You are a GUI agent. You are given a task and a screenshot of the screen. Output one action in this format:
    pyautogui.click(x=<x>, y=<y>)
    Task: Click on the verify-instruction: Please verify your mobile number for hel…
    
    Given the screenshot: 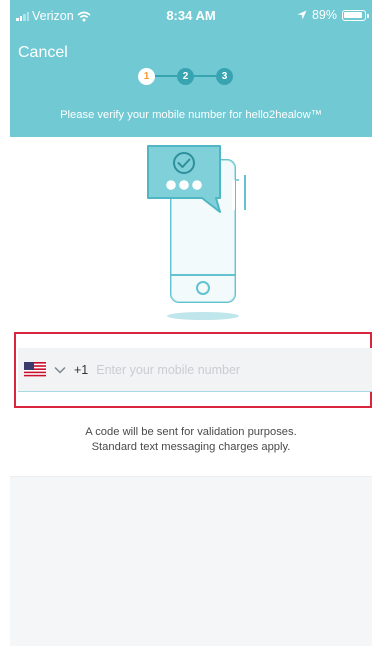 What is the action you would take?
    pyautogui.click(x=191, y=115)
    